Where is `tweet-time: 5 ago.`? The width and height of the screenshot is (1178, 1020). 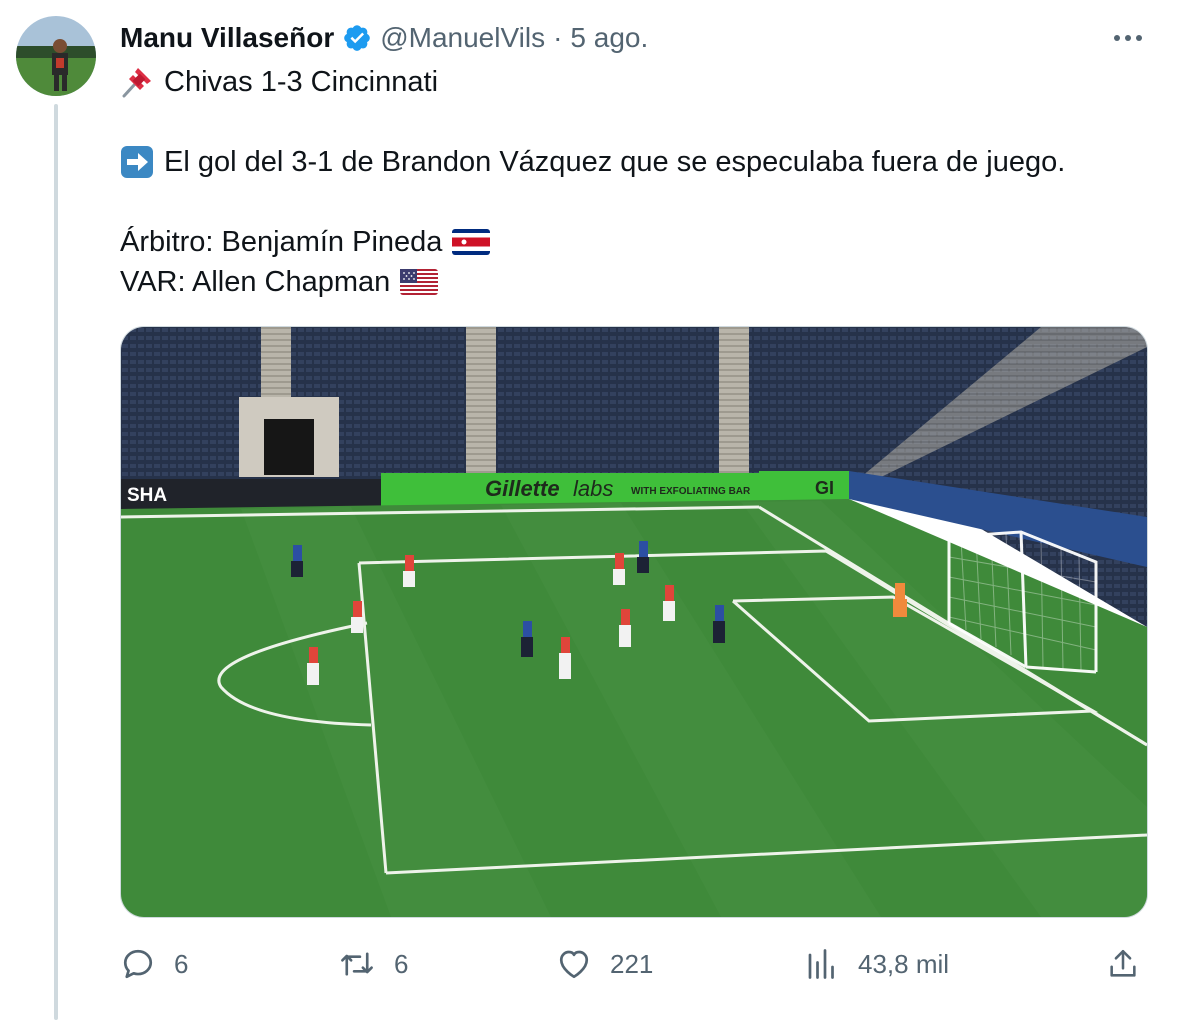 tweet-time: 5 ago. is located at coordinates (609, 38).